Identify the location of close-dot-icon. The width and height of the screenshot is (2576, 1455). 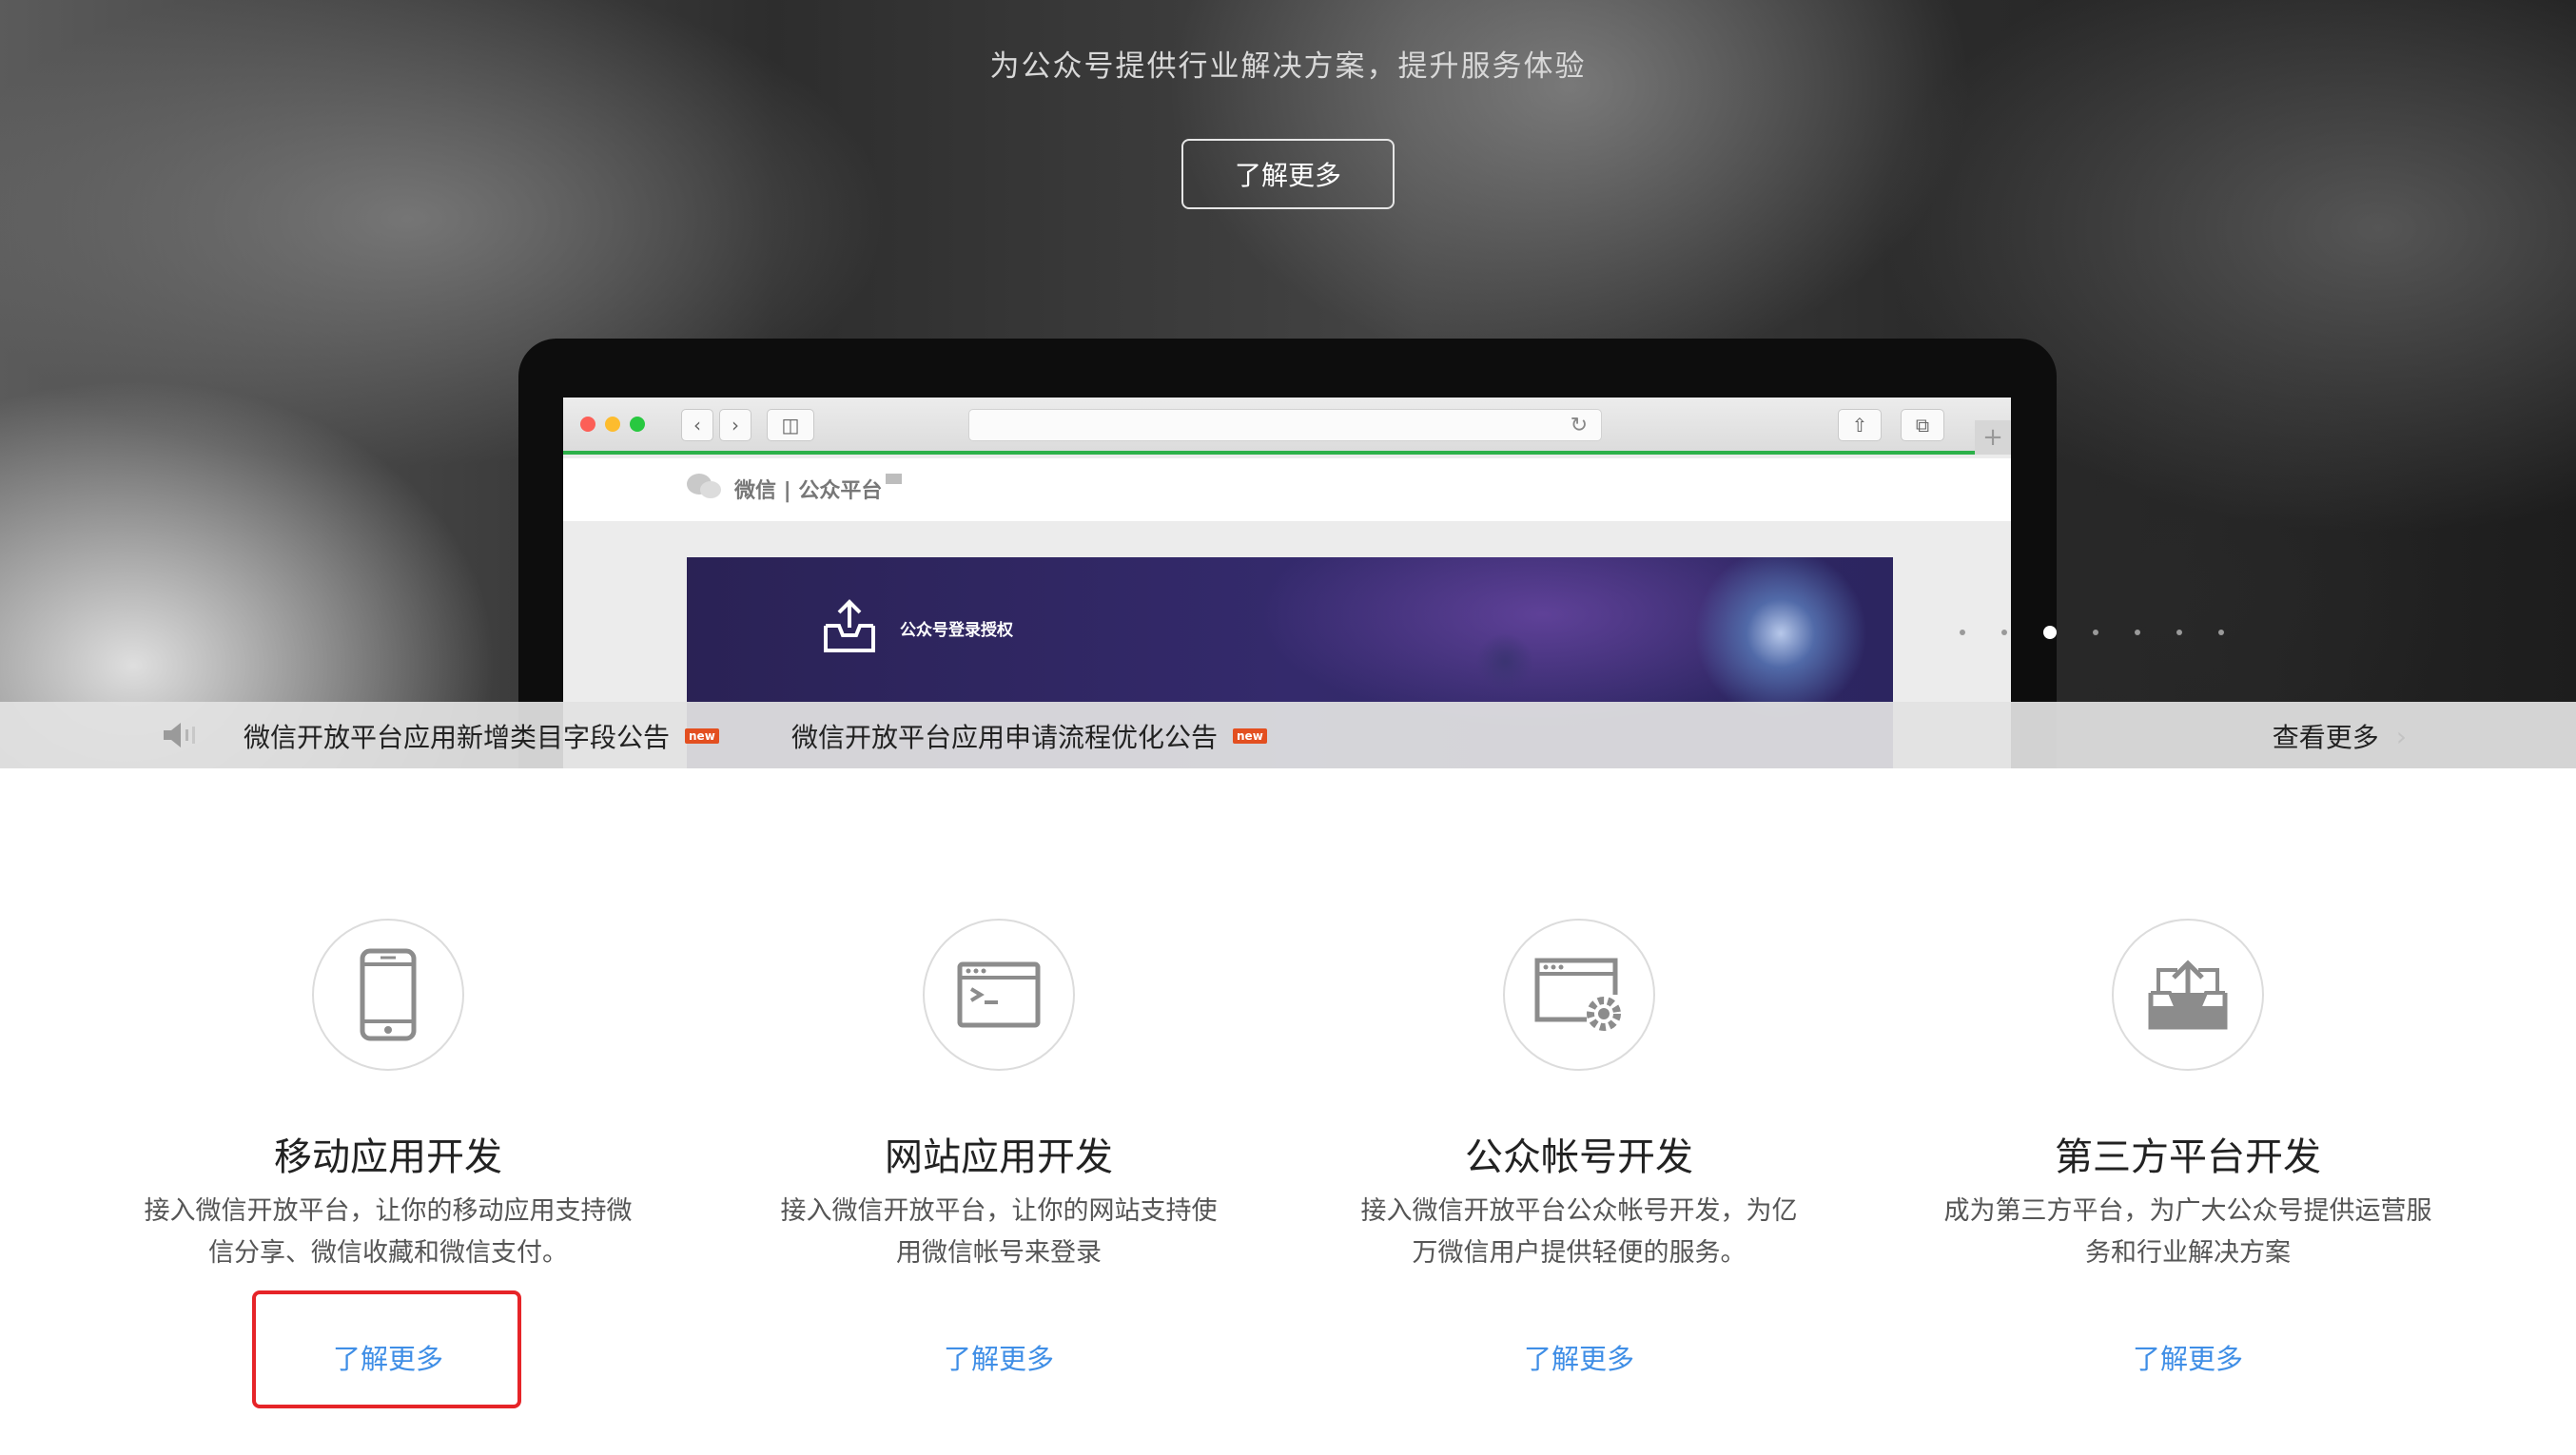
(588, 424).